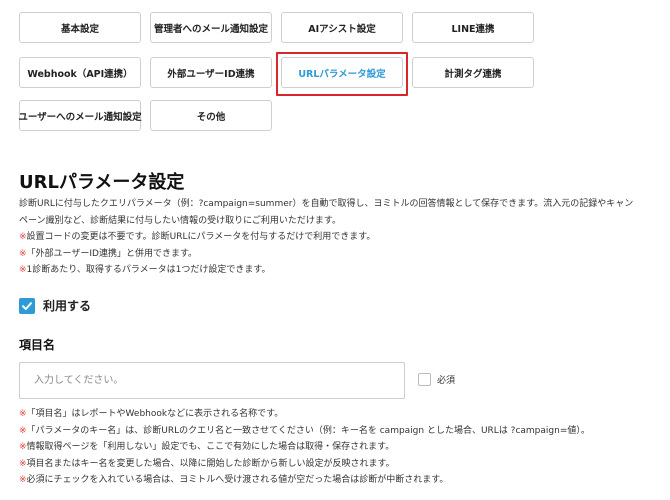  I want to click on tab-external-user-id: 外部ユーザーID連携, so click(211, 72).